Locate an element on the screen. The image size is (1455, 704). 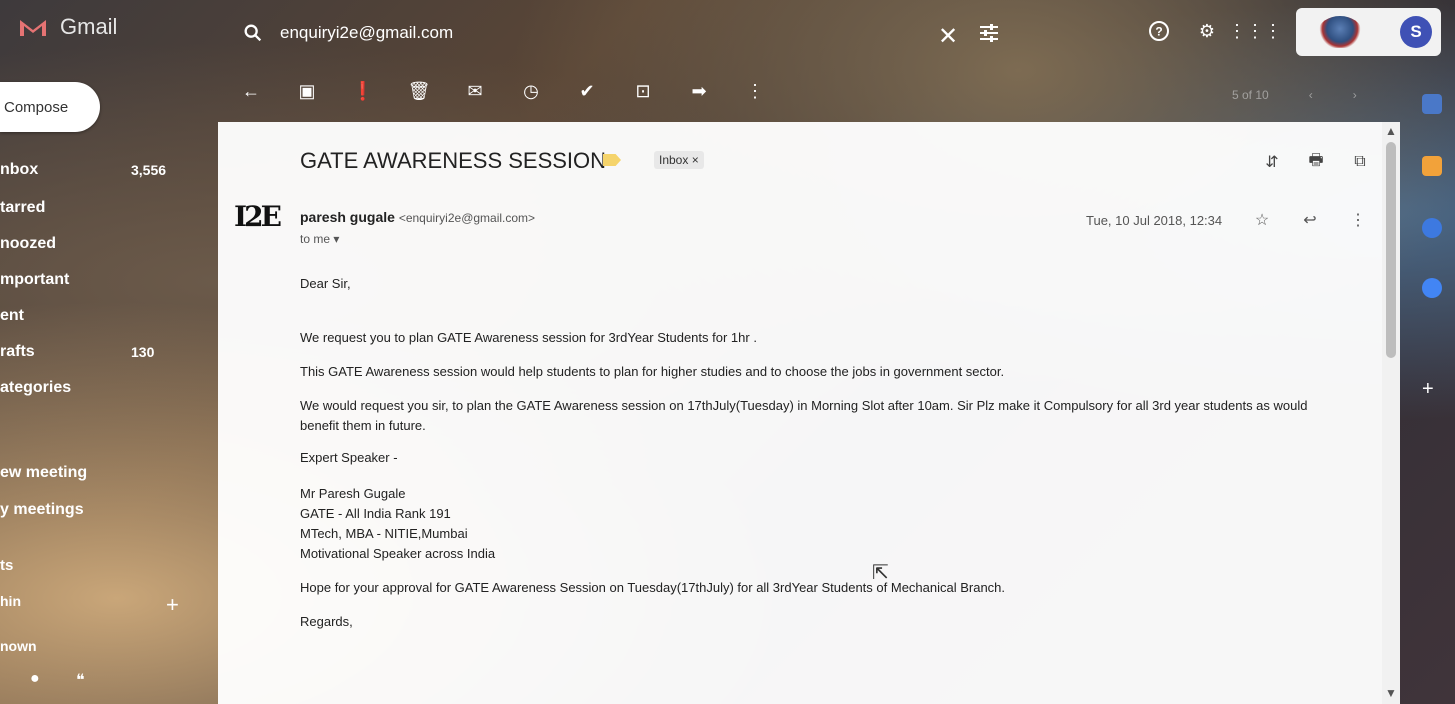
reply-icon: ↩ is located at coordinates (1310, 220).